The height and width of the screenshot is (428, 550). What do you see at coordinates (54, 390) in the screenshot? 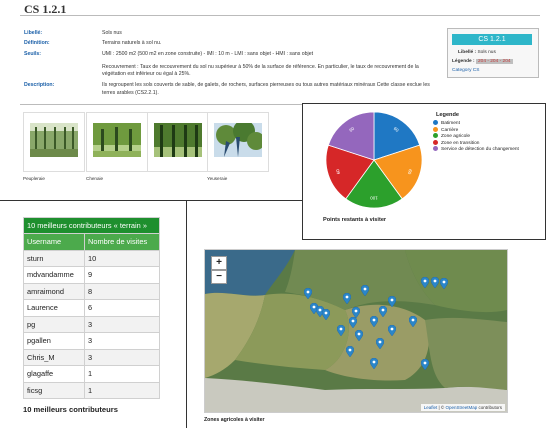
I see `username-cell: ficsg` at bounding box center [54, 390].